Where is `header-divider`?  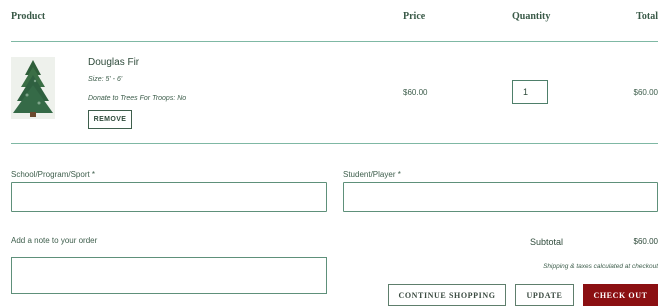
header-divider is located at coordinates (334, 41).